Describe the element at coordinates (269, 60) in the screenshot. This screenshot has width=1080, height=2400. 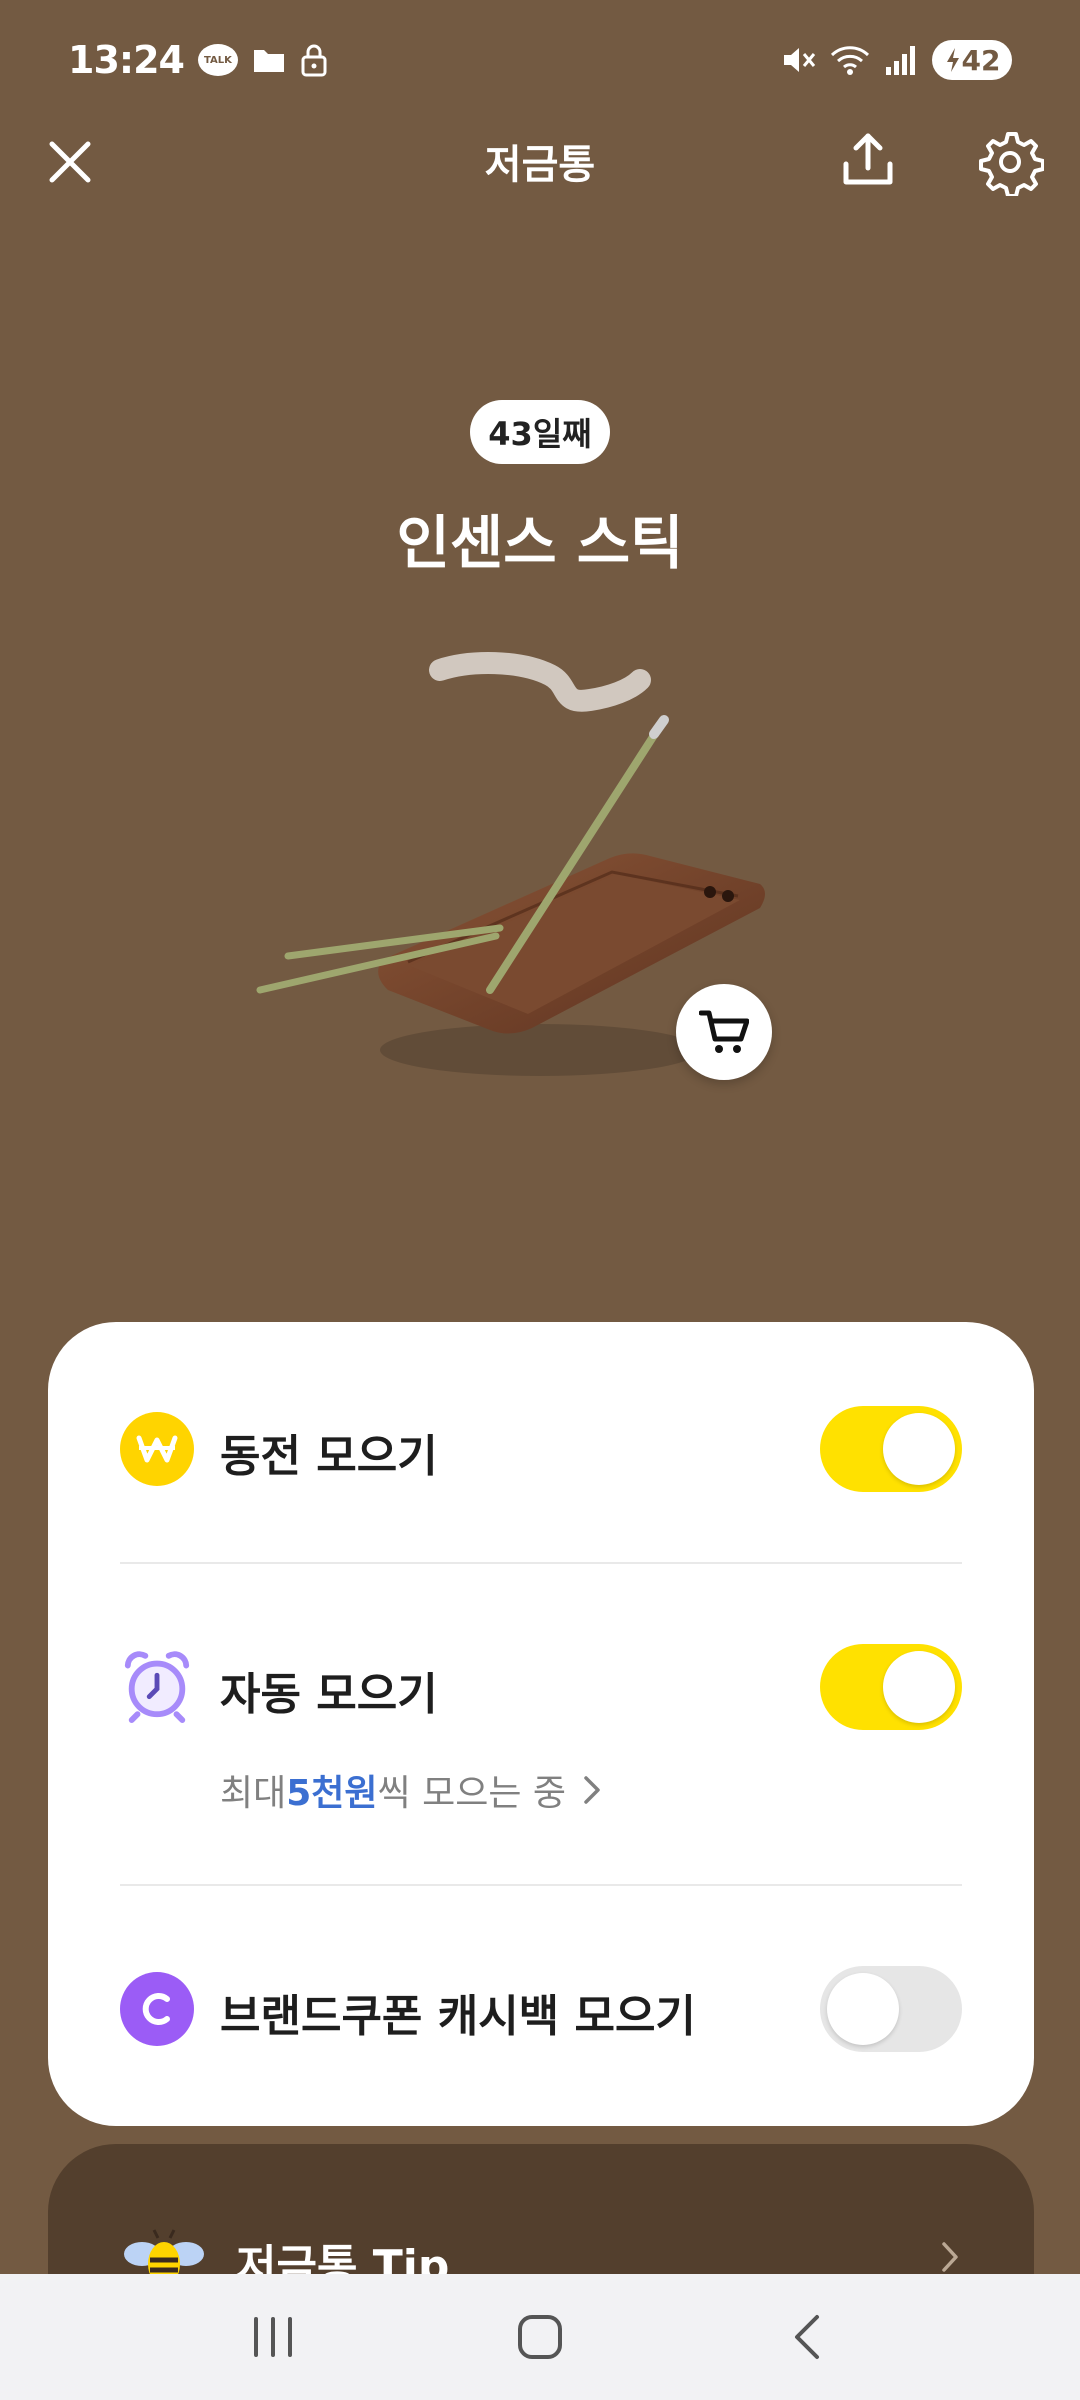
I see `folder-icon` at that location.